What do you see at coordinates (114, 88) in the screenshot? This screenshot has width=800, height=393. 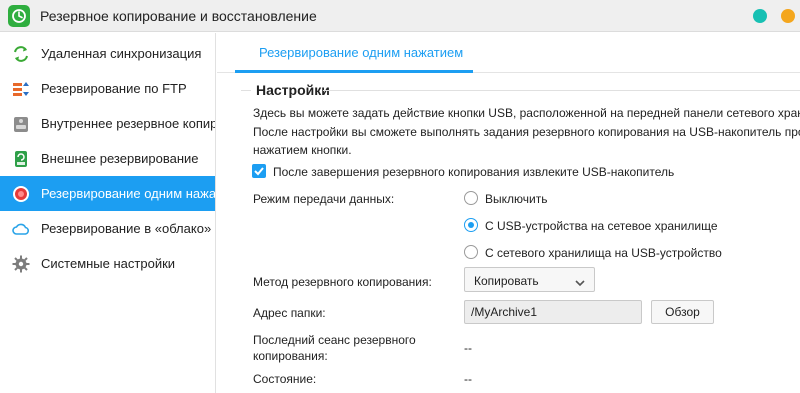 I see `sidebar-item-label: Резервирование по FTP` at bounding box center [114, 88].